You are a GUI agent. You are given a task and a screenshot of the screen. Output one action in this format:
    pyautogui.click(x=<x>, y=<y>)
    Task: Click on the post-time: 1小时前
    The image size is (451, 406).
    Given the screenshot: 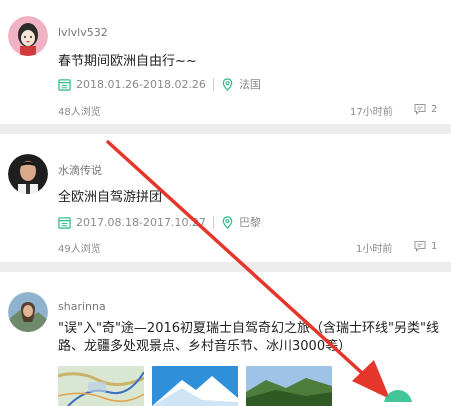 What is the action you would take?
    pyautogui.click(x=374, y=249)
    